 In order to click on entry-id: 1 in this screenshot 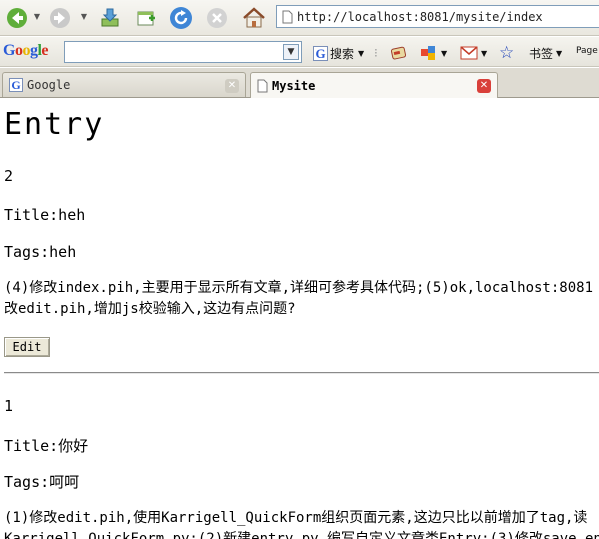, I will do `click(9, 406)`.